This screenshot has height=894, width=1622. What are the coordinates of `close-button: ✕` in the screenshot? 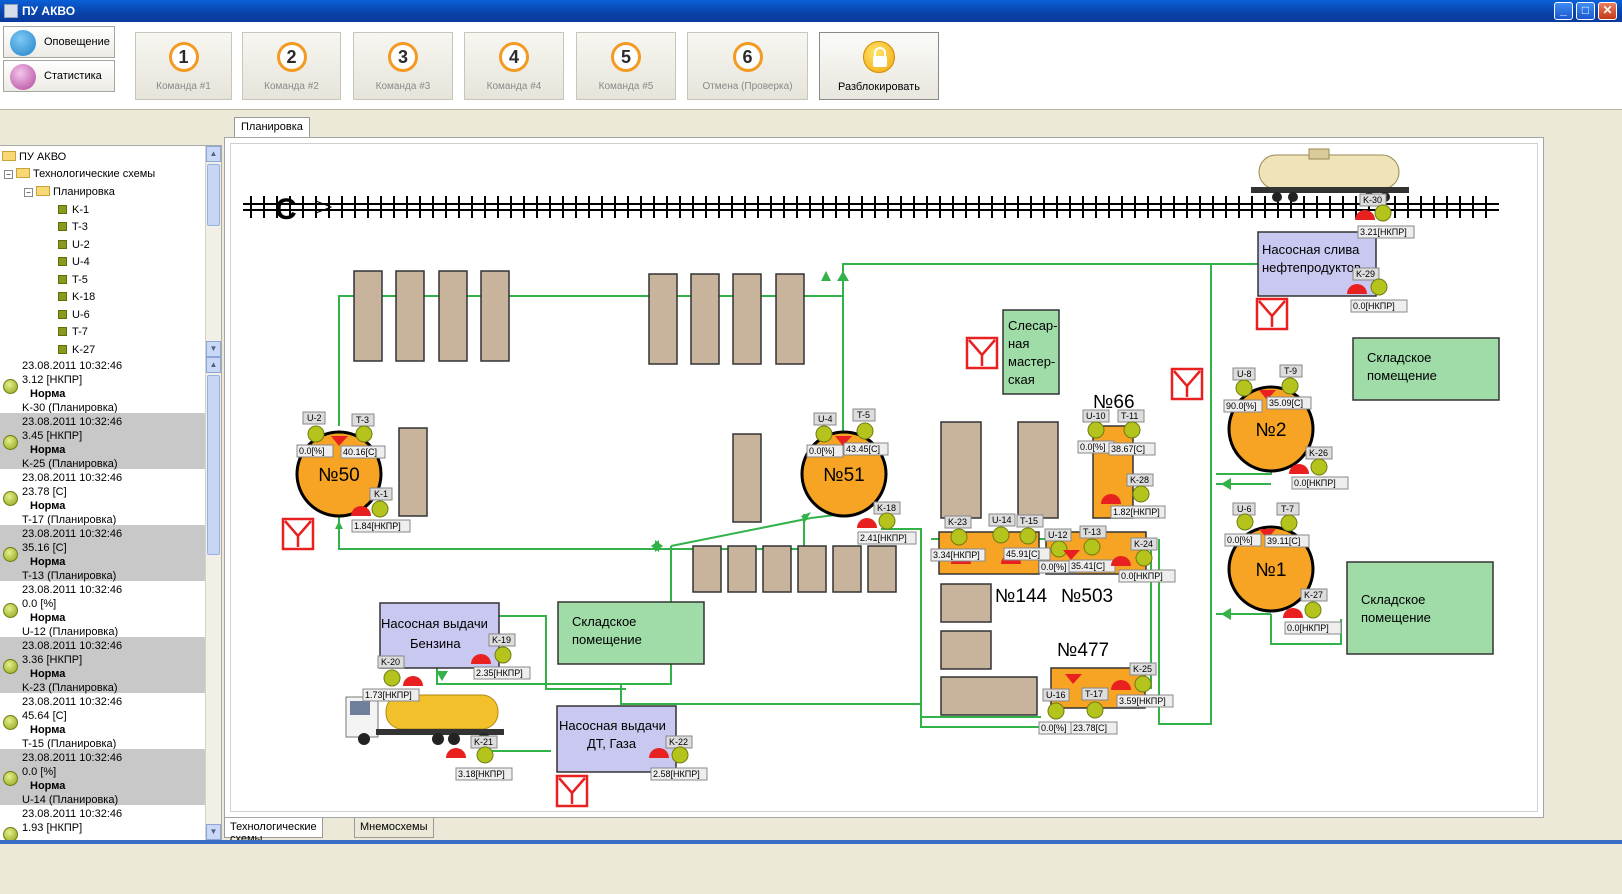 It's located at (1607, 11).